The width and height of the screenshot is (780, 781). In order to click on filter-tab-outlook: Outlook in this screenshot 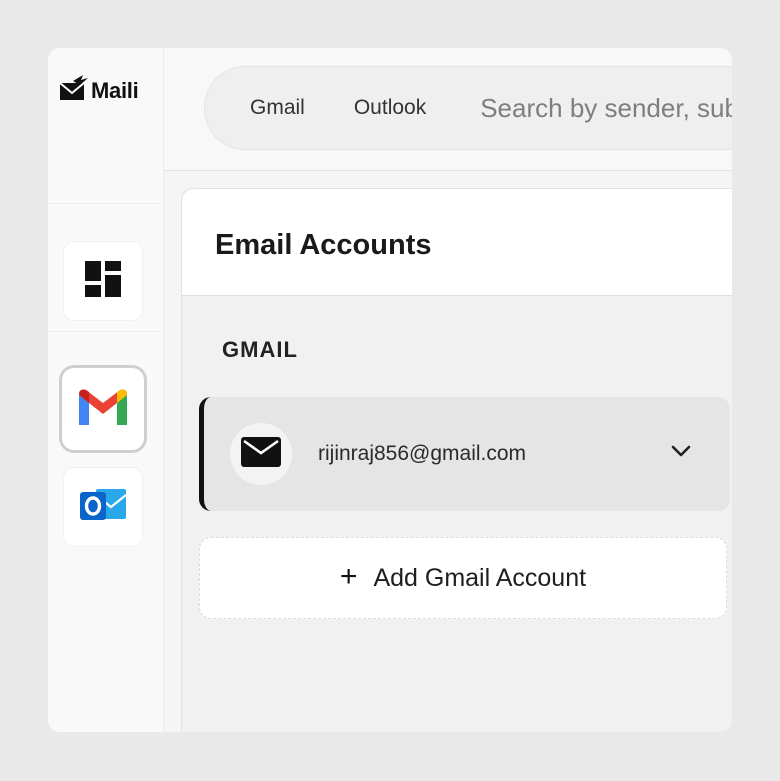, I will do `click(390, 108)`.